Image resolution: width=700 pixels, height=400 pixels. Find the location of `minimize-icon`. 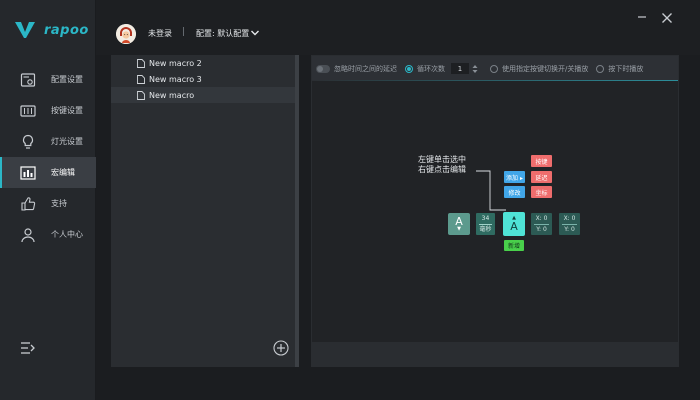

minimize-icon is located at coordinates (642, 17).